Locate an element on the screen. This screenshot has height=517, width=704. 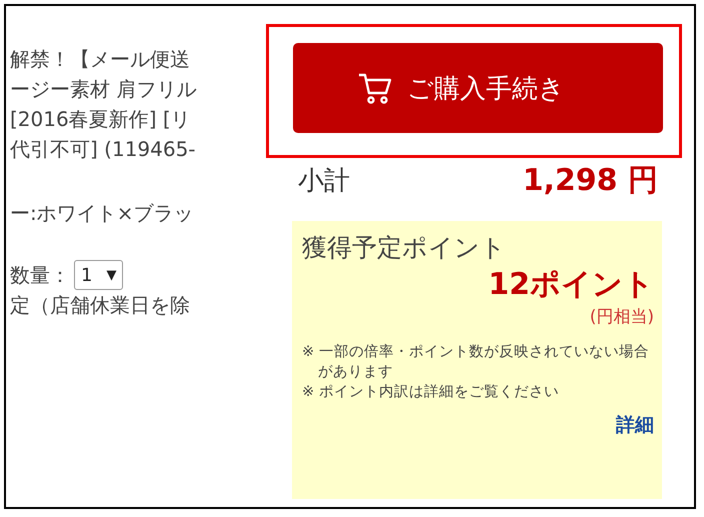
product-title-line: ージー素材 肩フリル is located at coordinates (104, 89).